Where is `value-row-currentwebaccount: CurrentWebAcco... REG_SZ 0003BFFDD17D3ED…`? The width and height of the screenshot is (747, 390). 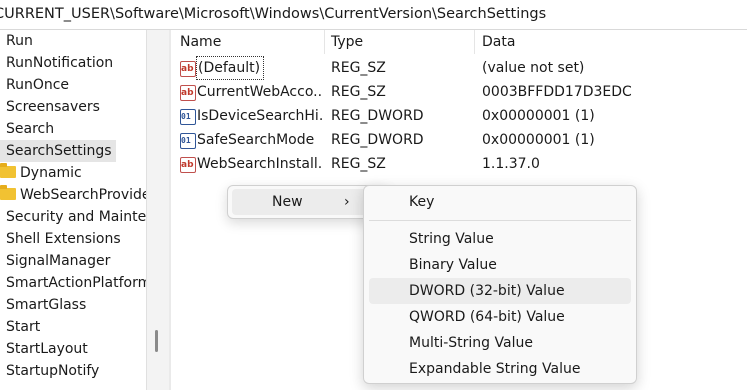
value-row-currentwebaccount: CurrentWebAcco... REG_SZ 0003BFFDD17D3ED… is located at coordinates (459, 92).